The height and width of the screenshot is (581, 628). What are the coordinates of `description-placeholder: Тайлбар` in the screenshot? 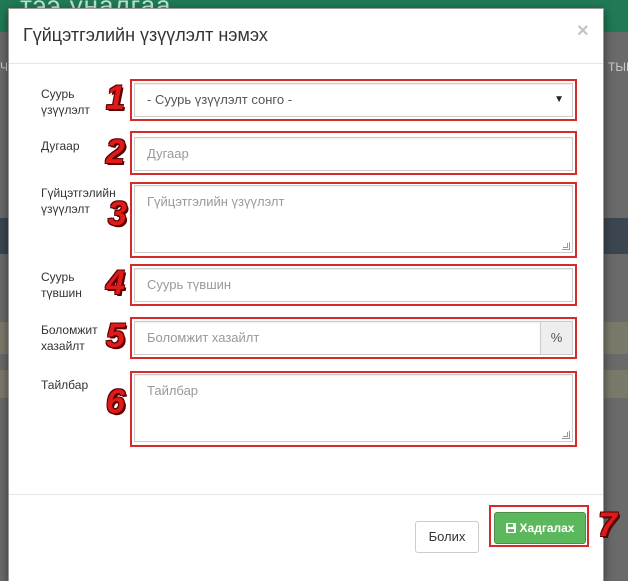 It's located at (173, 390).